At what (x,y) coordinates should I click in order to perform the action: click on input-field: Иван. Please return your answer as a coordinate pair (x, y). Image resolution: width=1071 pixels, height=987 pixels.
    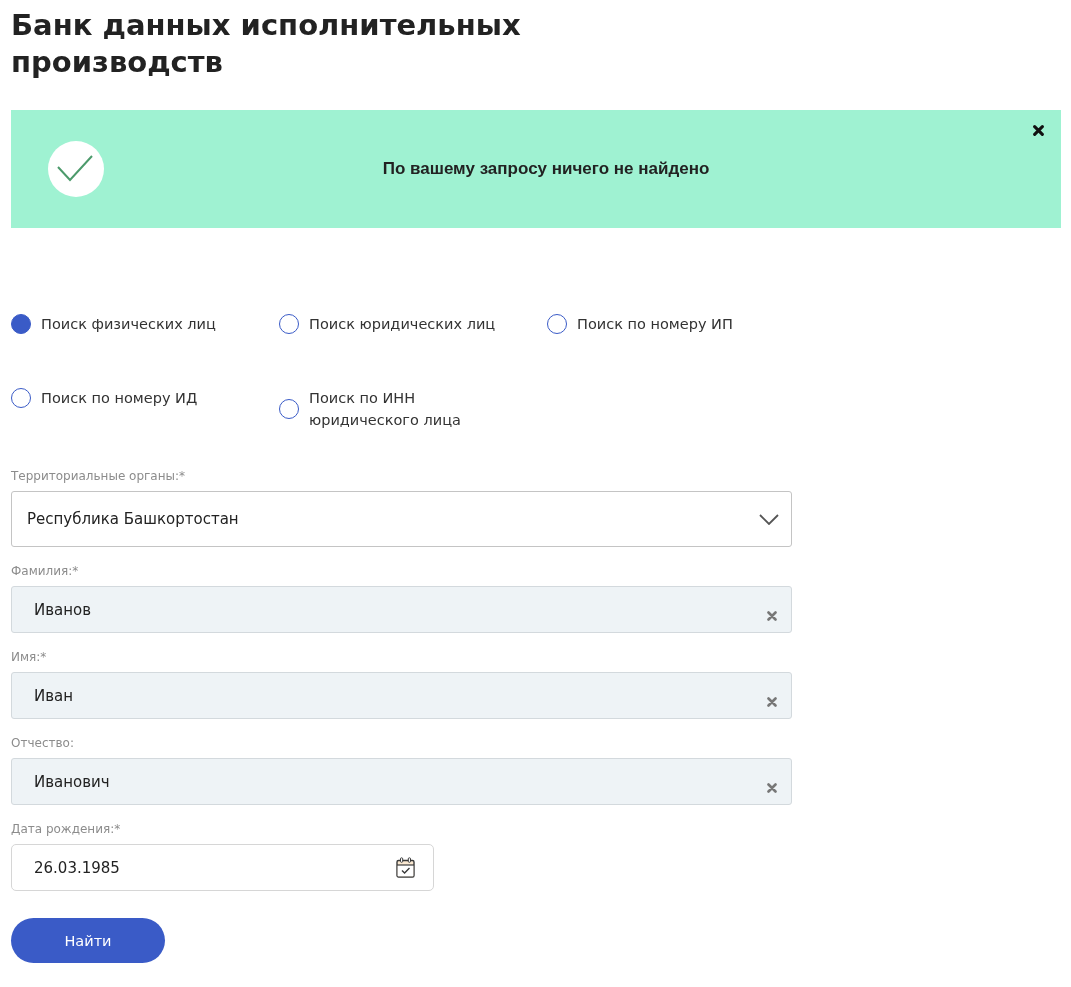
    Looking at the image, I should click on (401, 695).